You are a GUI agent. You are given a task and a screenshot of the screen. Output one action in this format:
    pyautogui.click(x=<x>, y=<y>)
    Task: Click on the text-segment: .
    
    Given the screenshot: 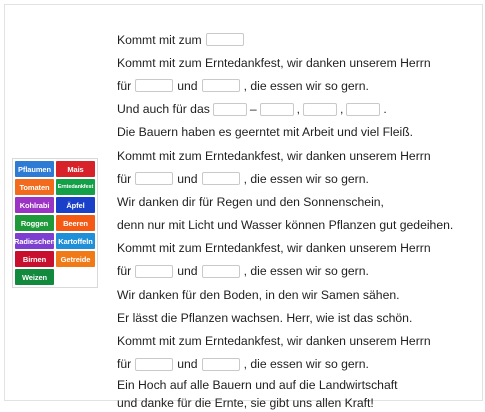 What is the action you would take?
    pyautogui.click(x=385, y=109)
    